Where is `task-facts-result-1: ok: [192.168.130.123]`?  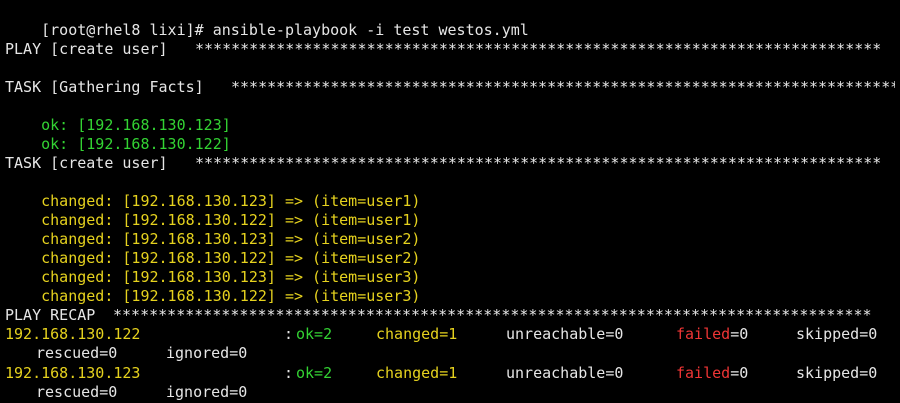 task-facts-result-1: ok: [192.168.130.123] is located at coordinates (118, 115).